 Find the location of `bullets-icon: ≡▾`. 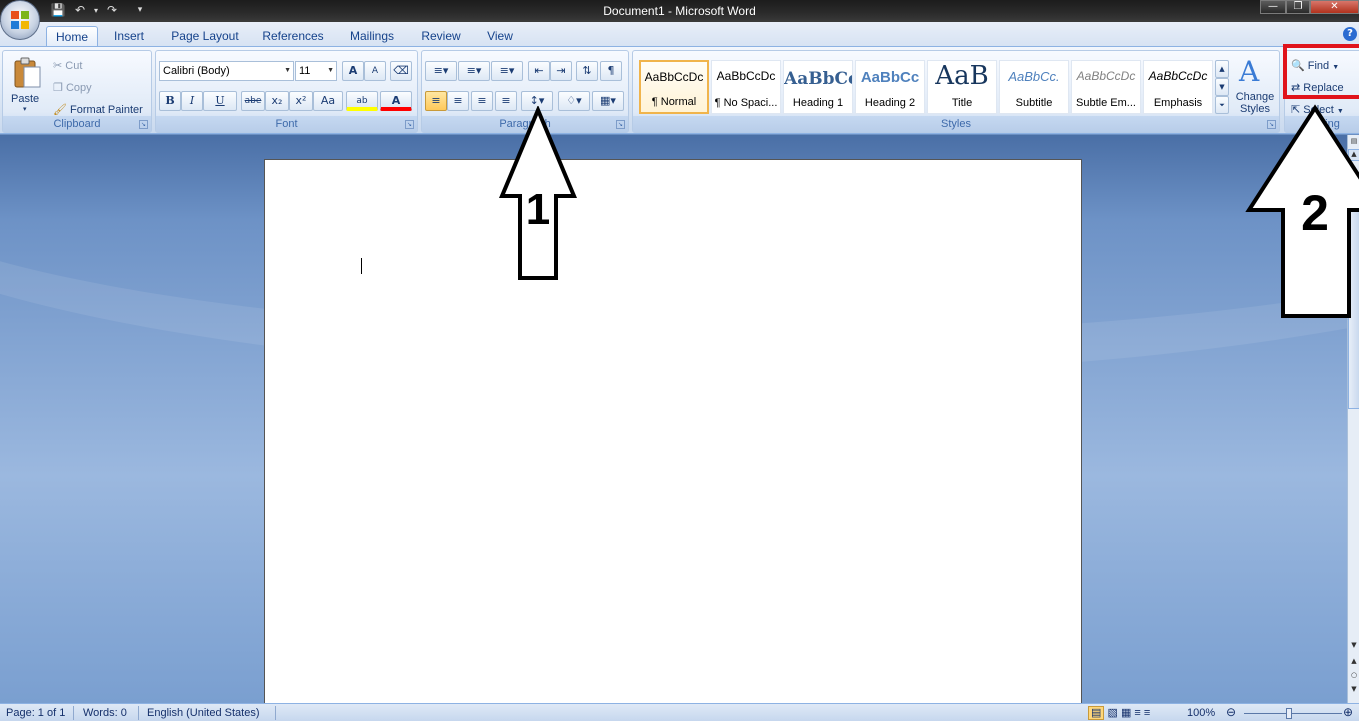

bullets-icon: ≡▾ is located at coordinates (441, 71).